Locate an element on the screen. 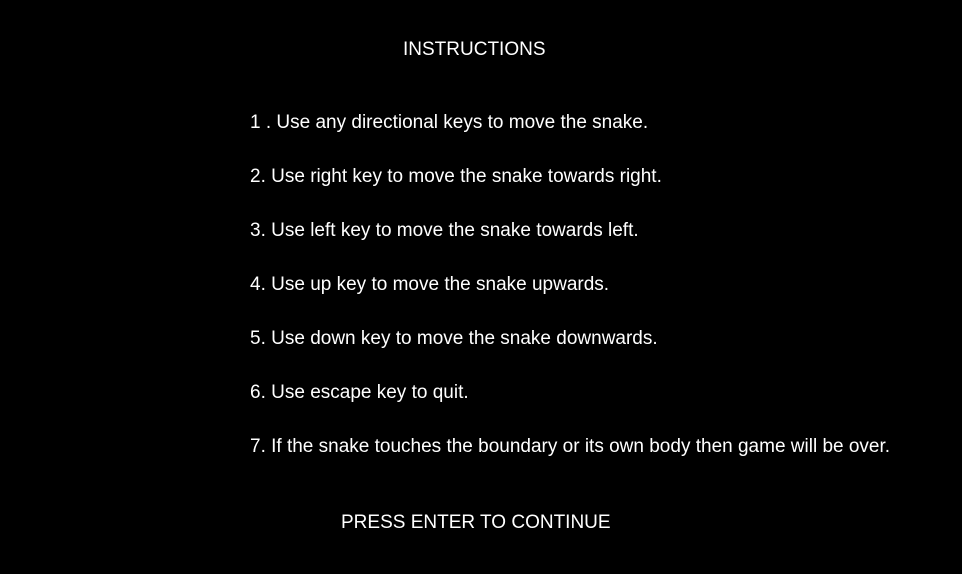 The image size is (962, 574). instruction-item-6: 6. Use escape key to quit. is located at coordinates (359, 392).